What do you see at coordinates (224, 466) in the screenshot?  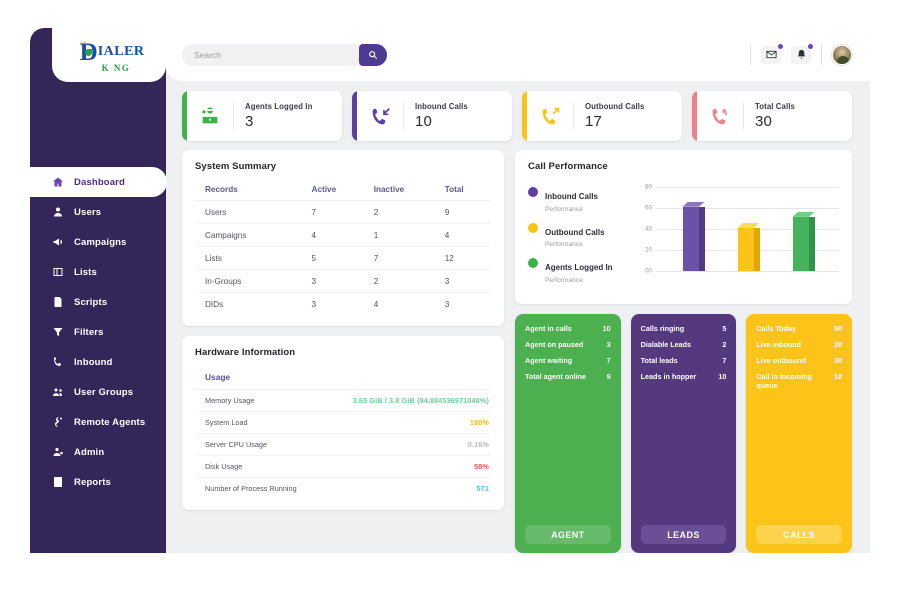 I see `hardware-label: Disk Usage` at bounding box center [224, 466].